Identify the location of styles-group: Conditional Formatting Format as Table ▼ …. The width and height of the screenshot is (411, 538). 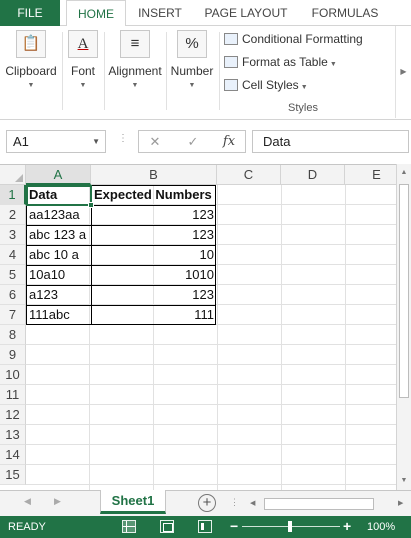
(297, 62).